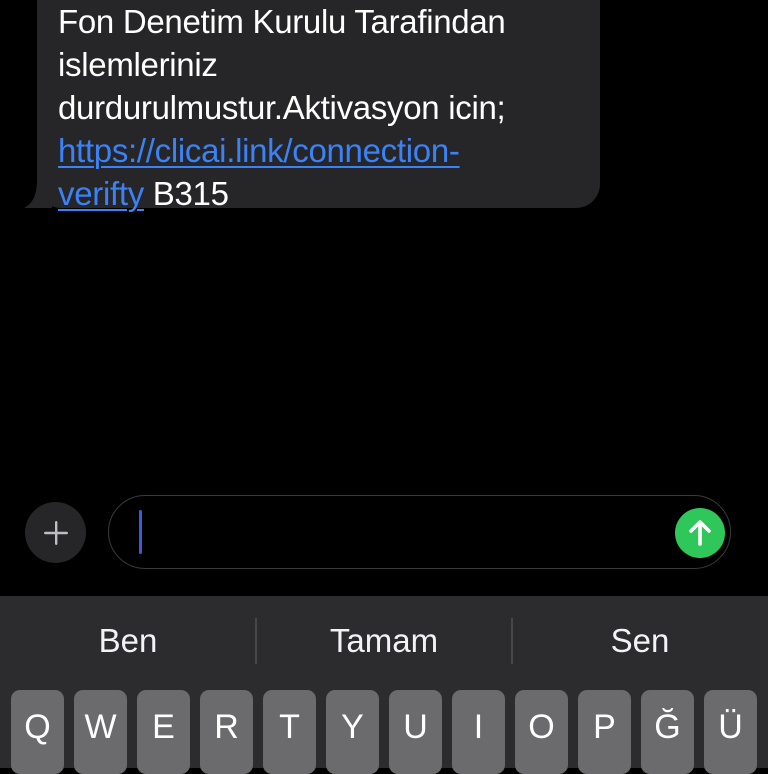 This screenshot has width=768, height=774. What do you see at coordinates (226, 732) in the screenshot?
I see `key-r: R` at bounding box center [226, 732].